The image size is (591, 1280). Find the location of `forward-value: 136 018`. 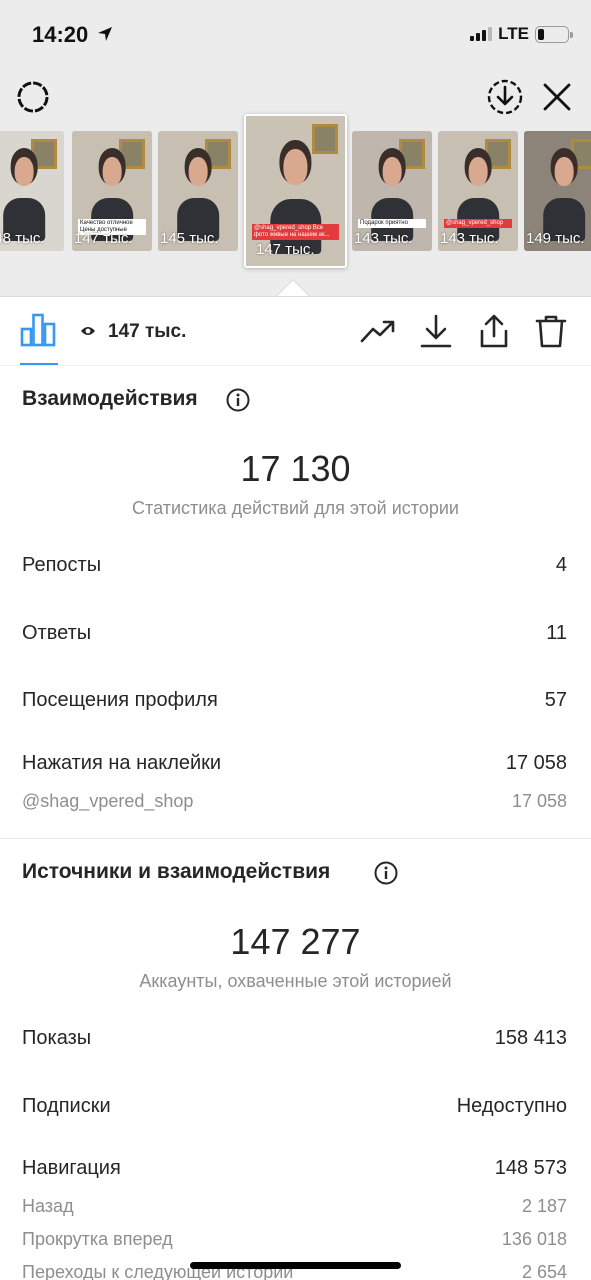

forward-value: 136 018 is located at coordinates (534, 1239).